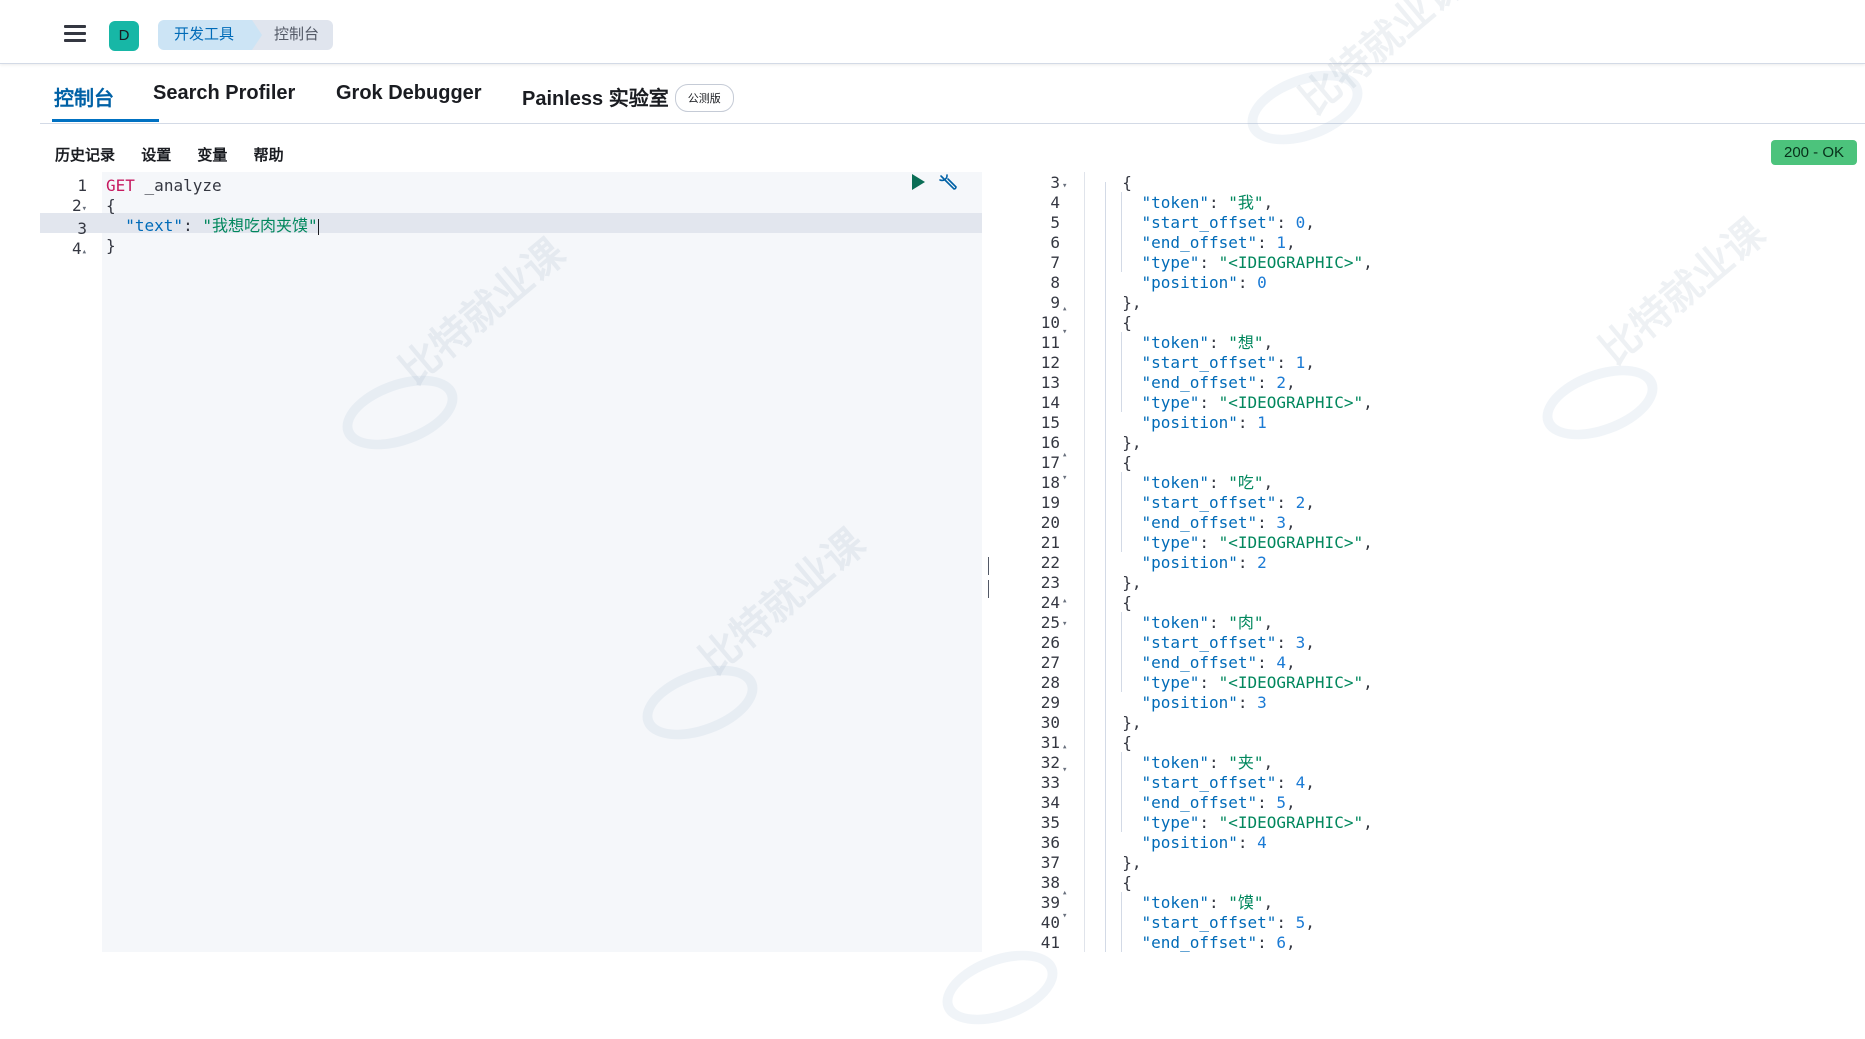 This screenshot has height=1039, width=1865. What do you see at coordinates (105, 120) in the screenshot?
I see `active-tab-indicator` at bounding box center [105, 120].